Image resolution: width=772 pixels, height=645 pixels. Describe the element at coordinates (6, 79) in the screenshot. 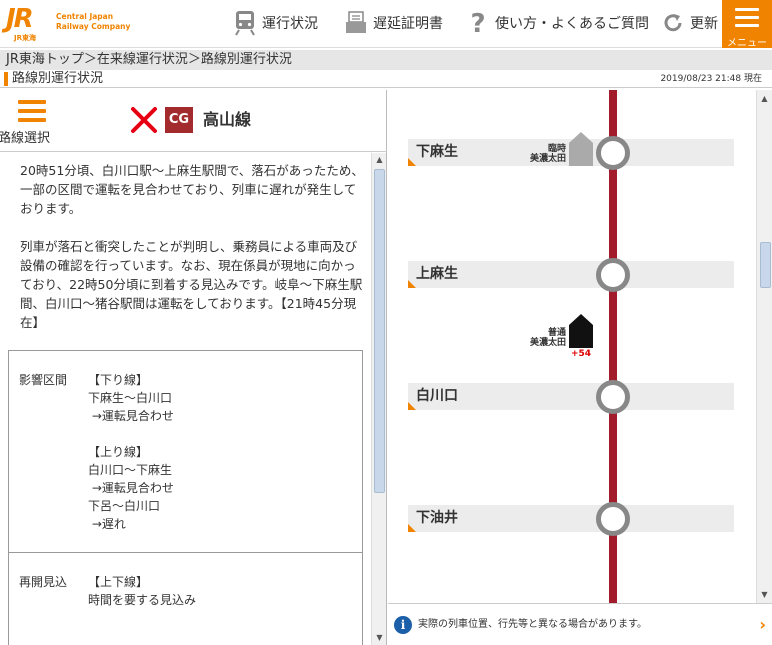

I see `title-accent-mark` at that location.